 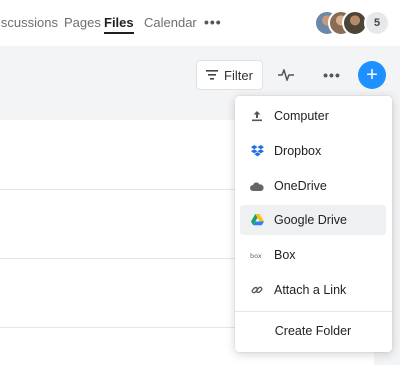 What do you see at coordinates (170, 22) in the screenshot?
I see `tab-calendar: Calendar` at bounding box center [170, 22].